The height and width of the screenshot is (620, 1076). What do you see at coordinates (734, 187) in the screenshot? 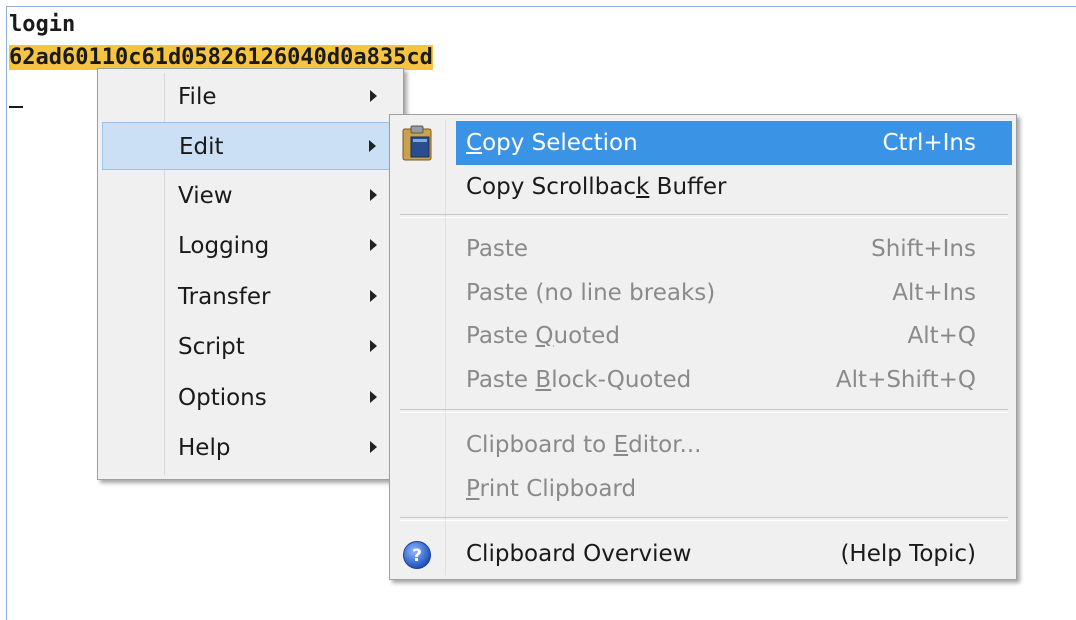
I see `menu-item-copy-scrollback-buffer: Copy Scrollback Buffer` at bounding box center [734, 187].